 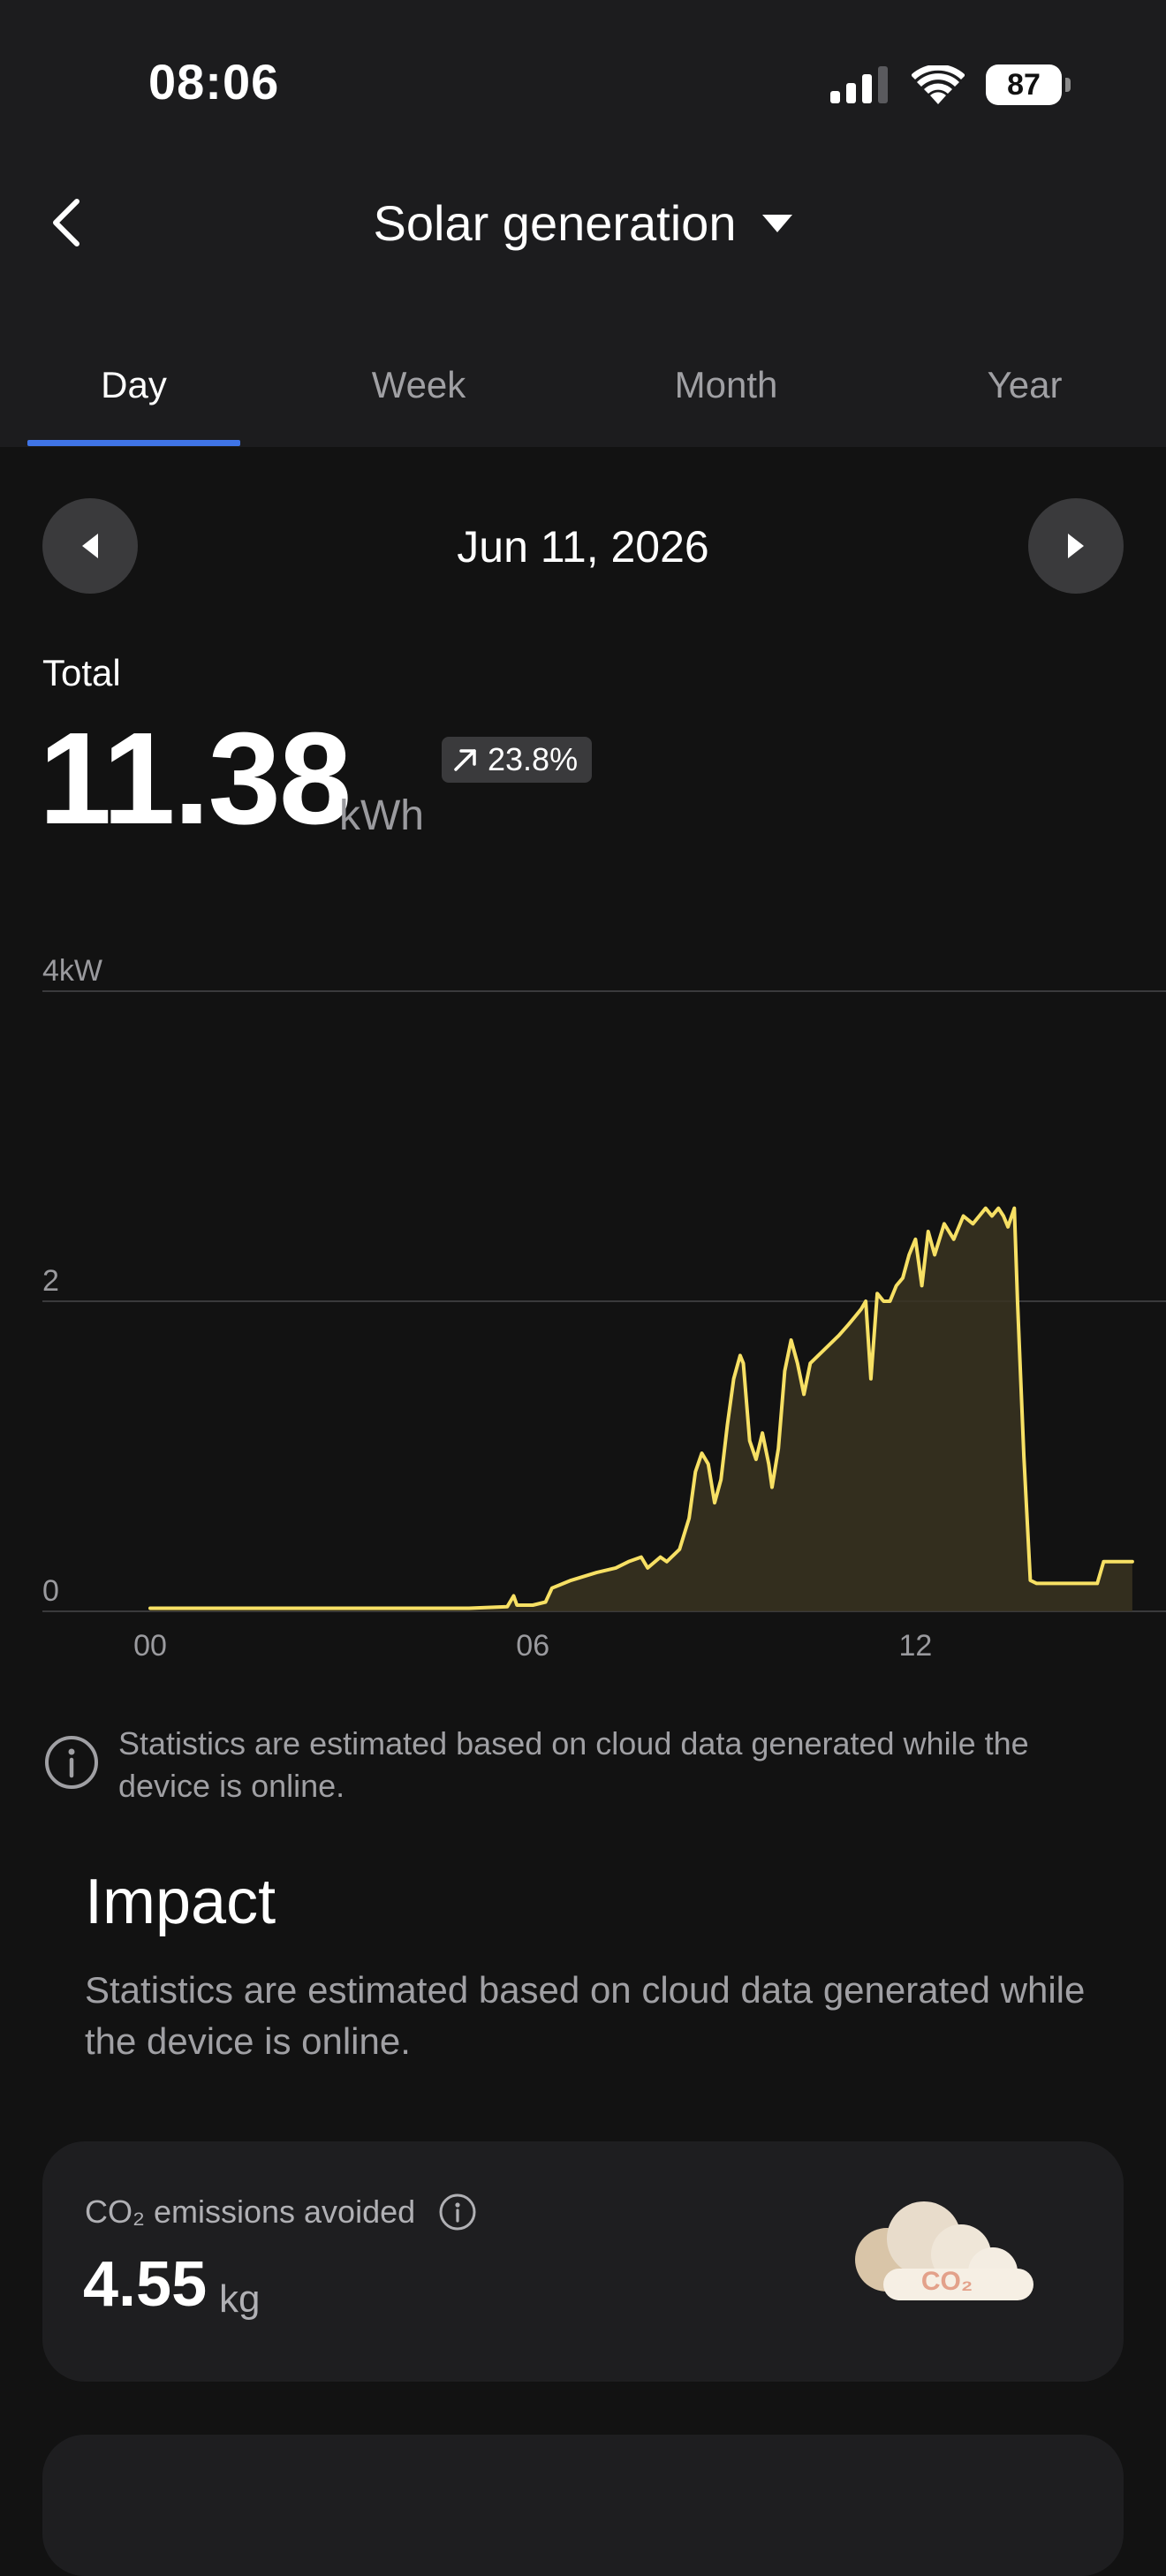 I want to click on battery-level: 87, so click(x=1024, y=85).